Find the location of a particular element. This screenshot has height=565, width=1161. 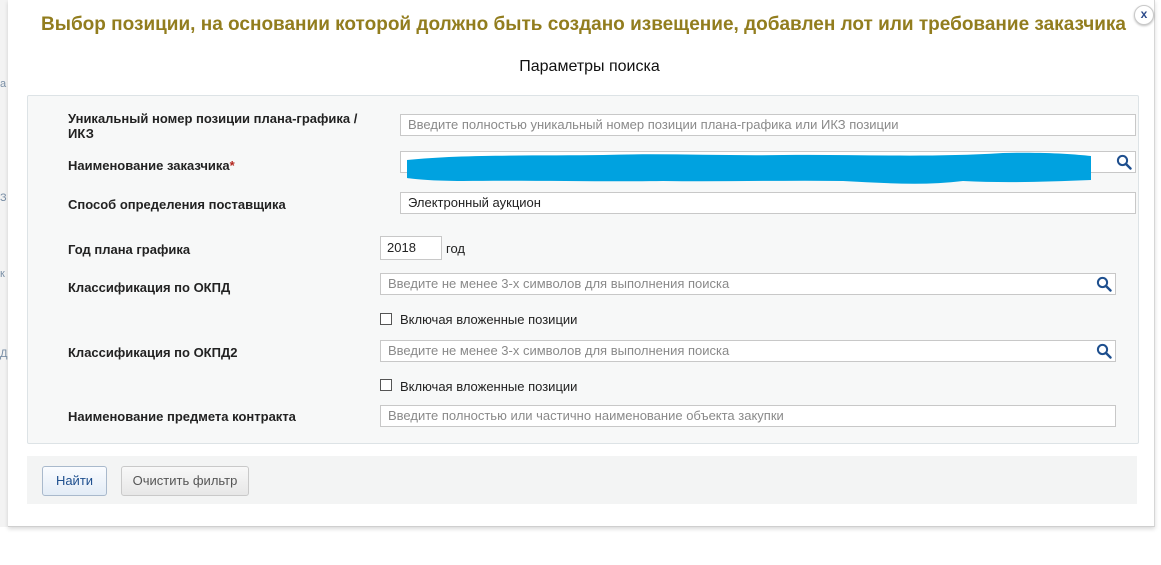

customer-name-label: Наименование заказчика* is located at coordinates (151, 165).